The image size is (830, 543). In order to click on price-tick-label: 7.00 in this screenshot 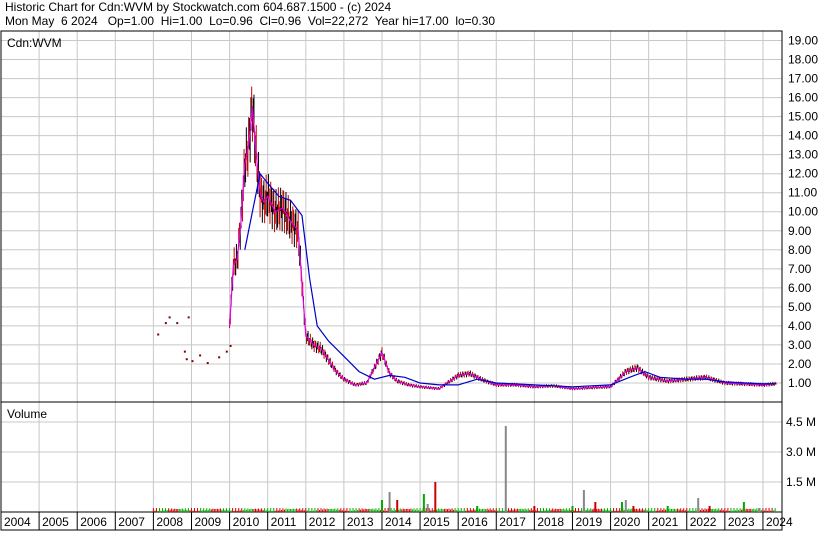, I will do `click(800, 269)`.